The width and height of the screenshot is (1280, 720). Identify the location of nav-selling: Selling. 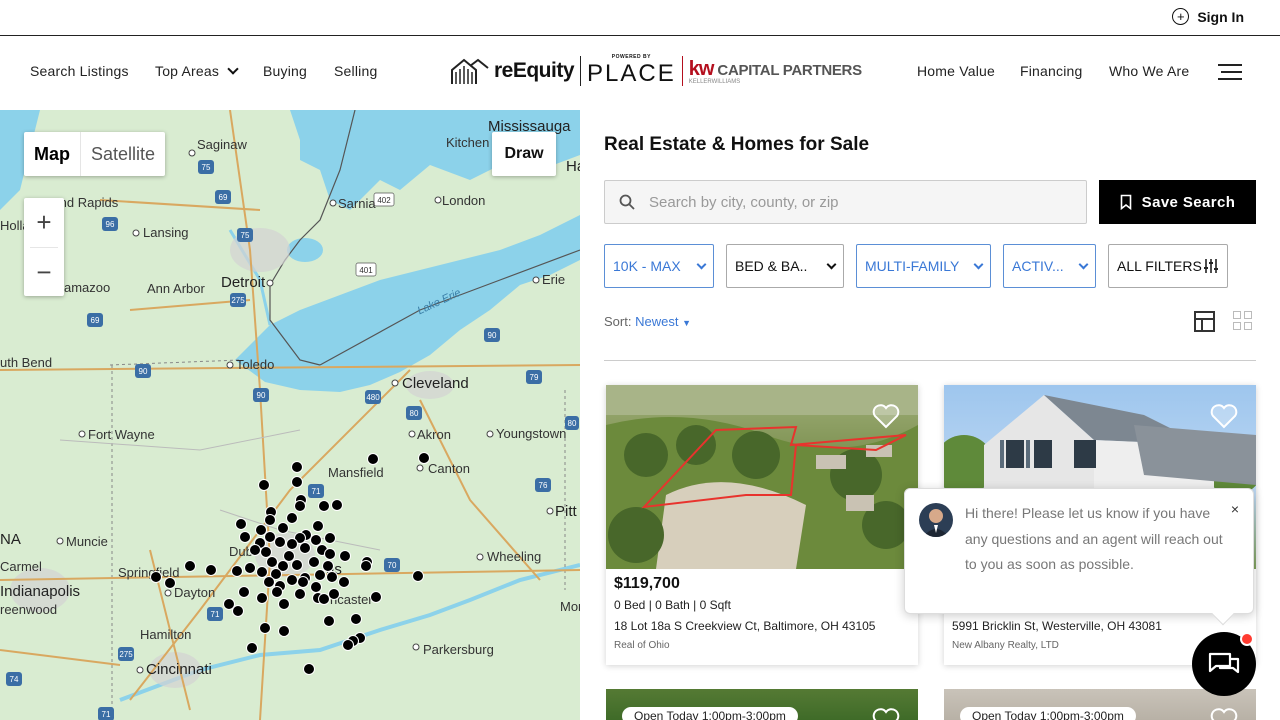
(355, 71).